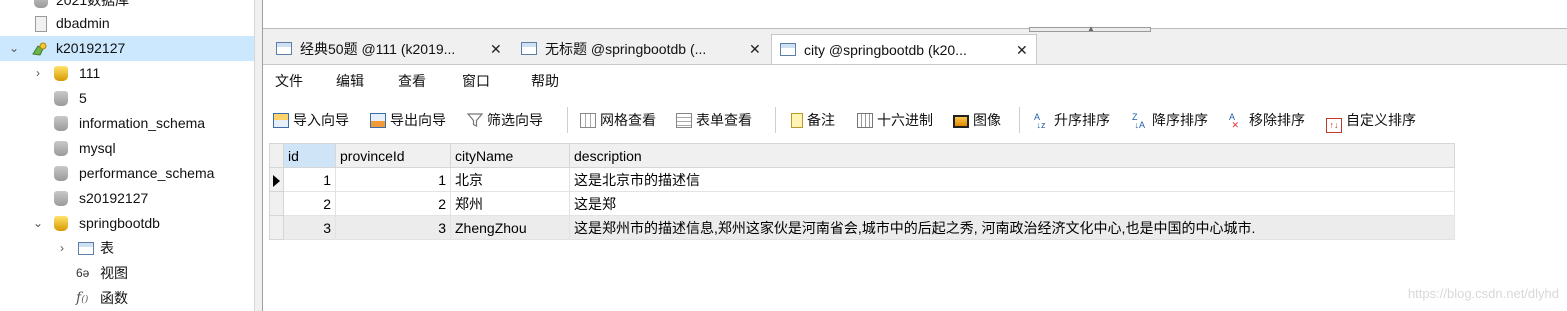 The height and width of the screenshot is (311, 1567). I want to click on tree-item-performance-schema: performance_schema, so click(127, 173).